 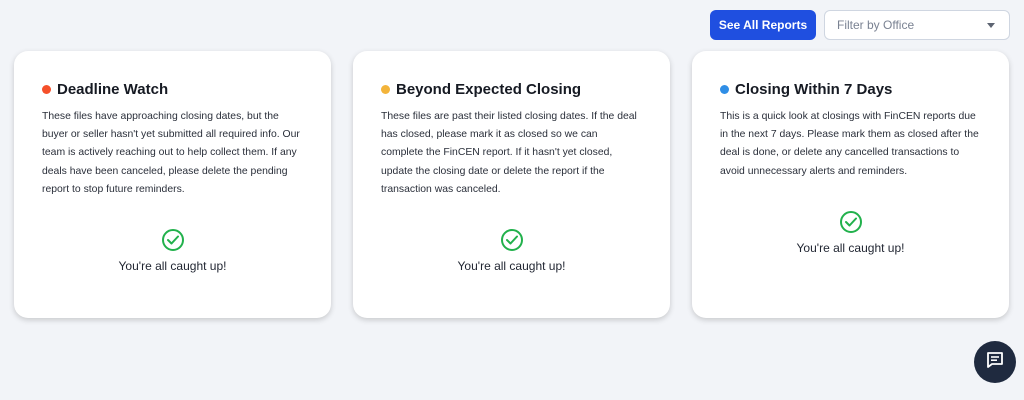 I want to click on toolbar: See All Reports Filter by Office, so click(x=860, y=25).